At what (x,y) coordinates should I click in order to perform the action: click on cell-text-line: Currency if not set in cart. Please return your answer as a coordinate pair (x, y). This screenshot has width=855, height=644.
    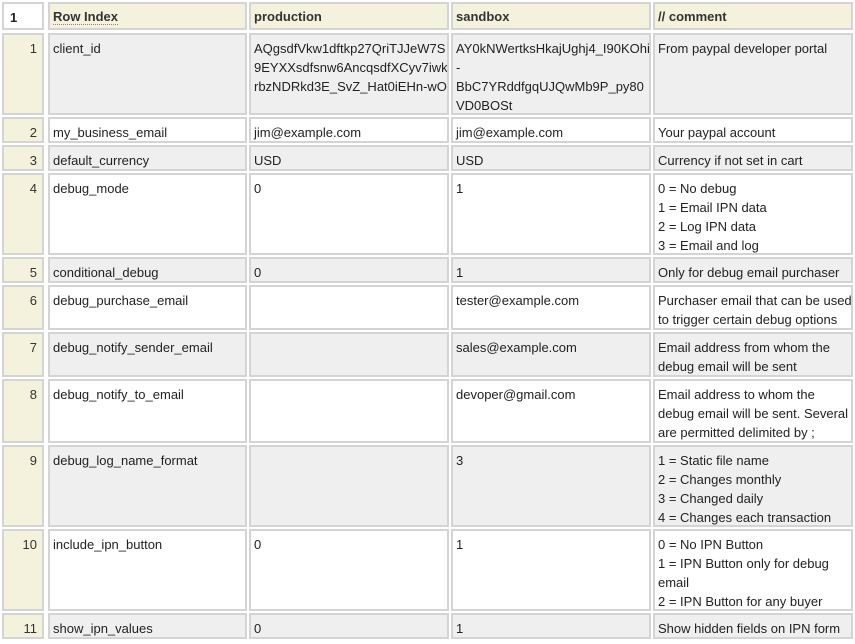
    Looking at the image, I should click on (730, 160).